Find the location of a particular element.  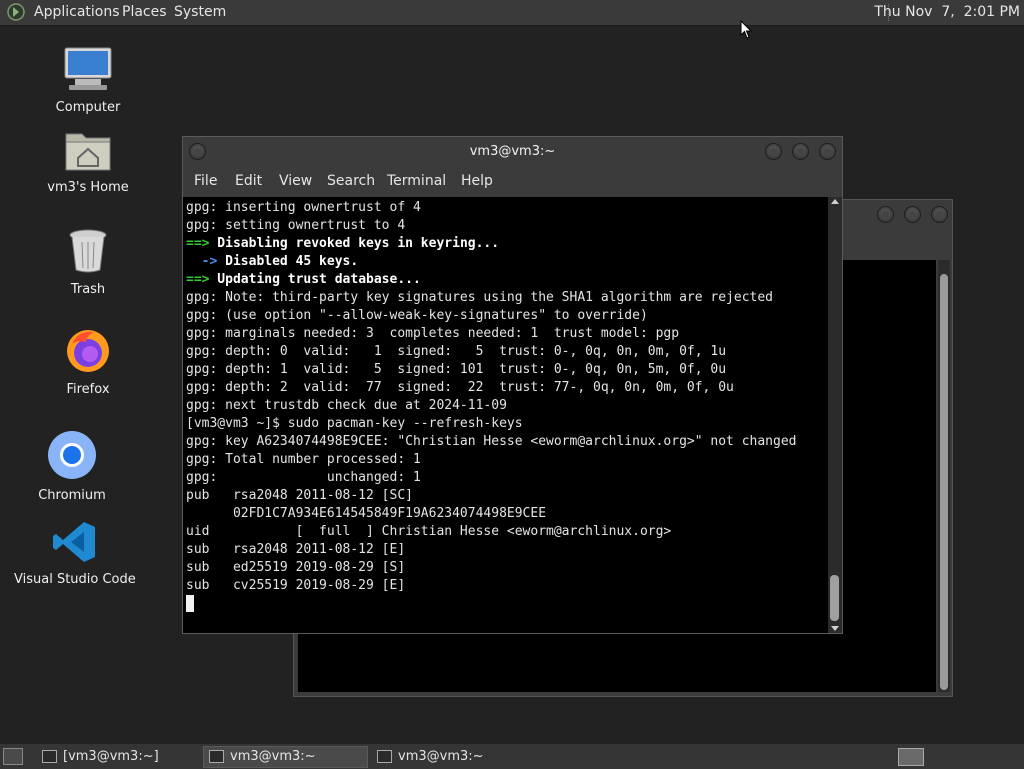

desktop-icon-label: vm3's Home is located at coordinates (88, 187).